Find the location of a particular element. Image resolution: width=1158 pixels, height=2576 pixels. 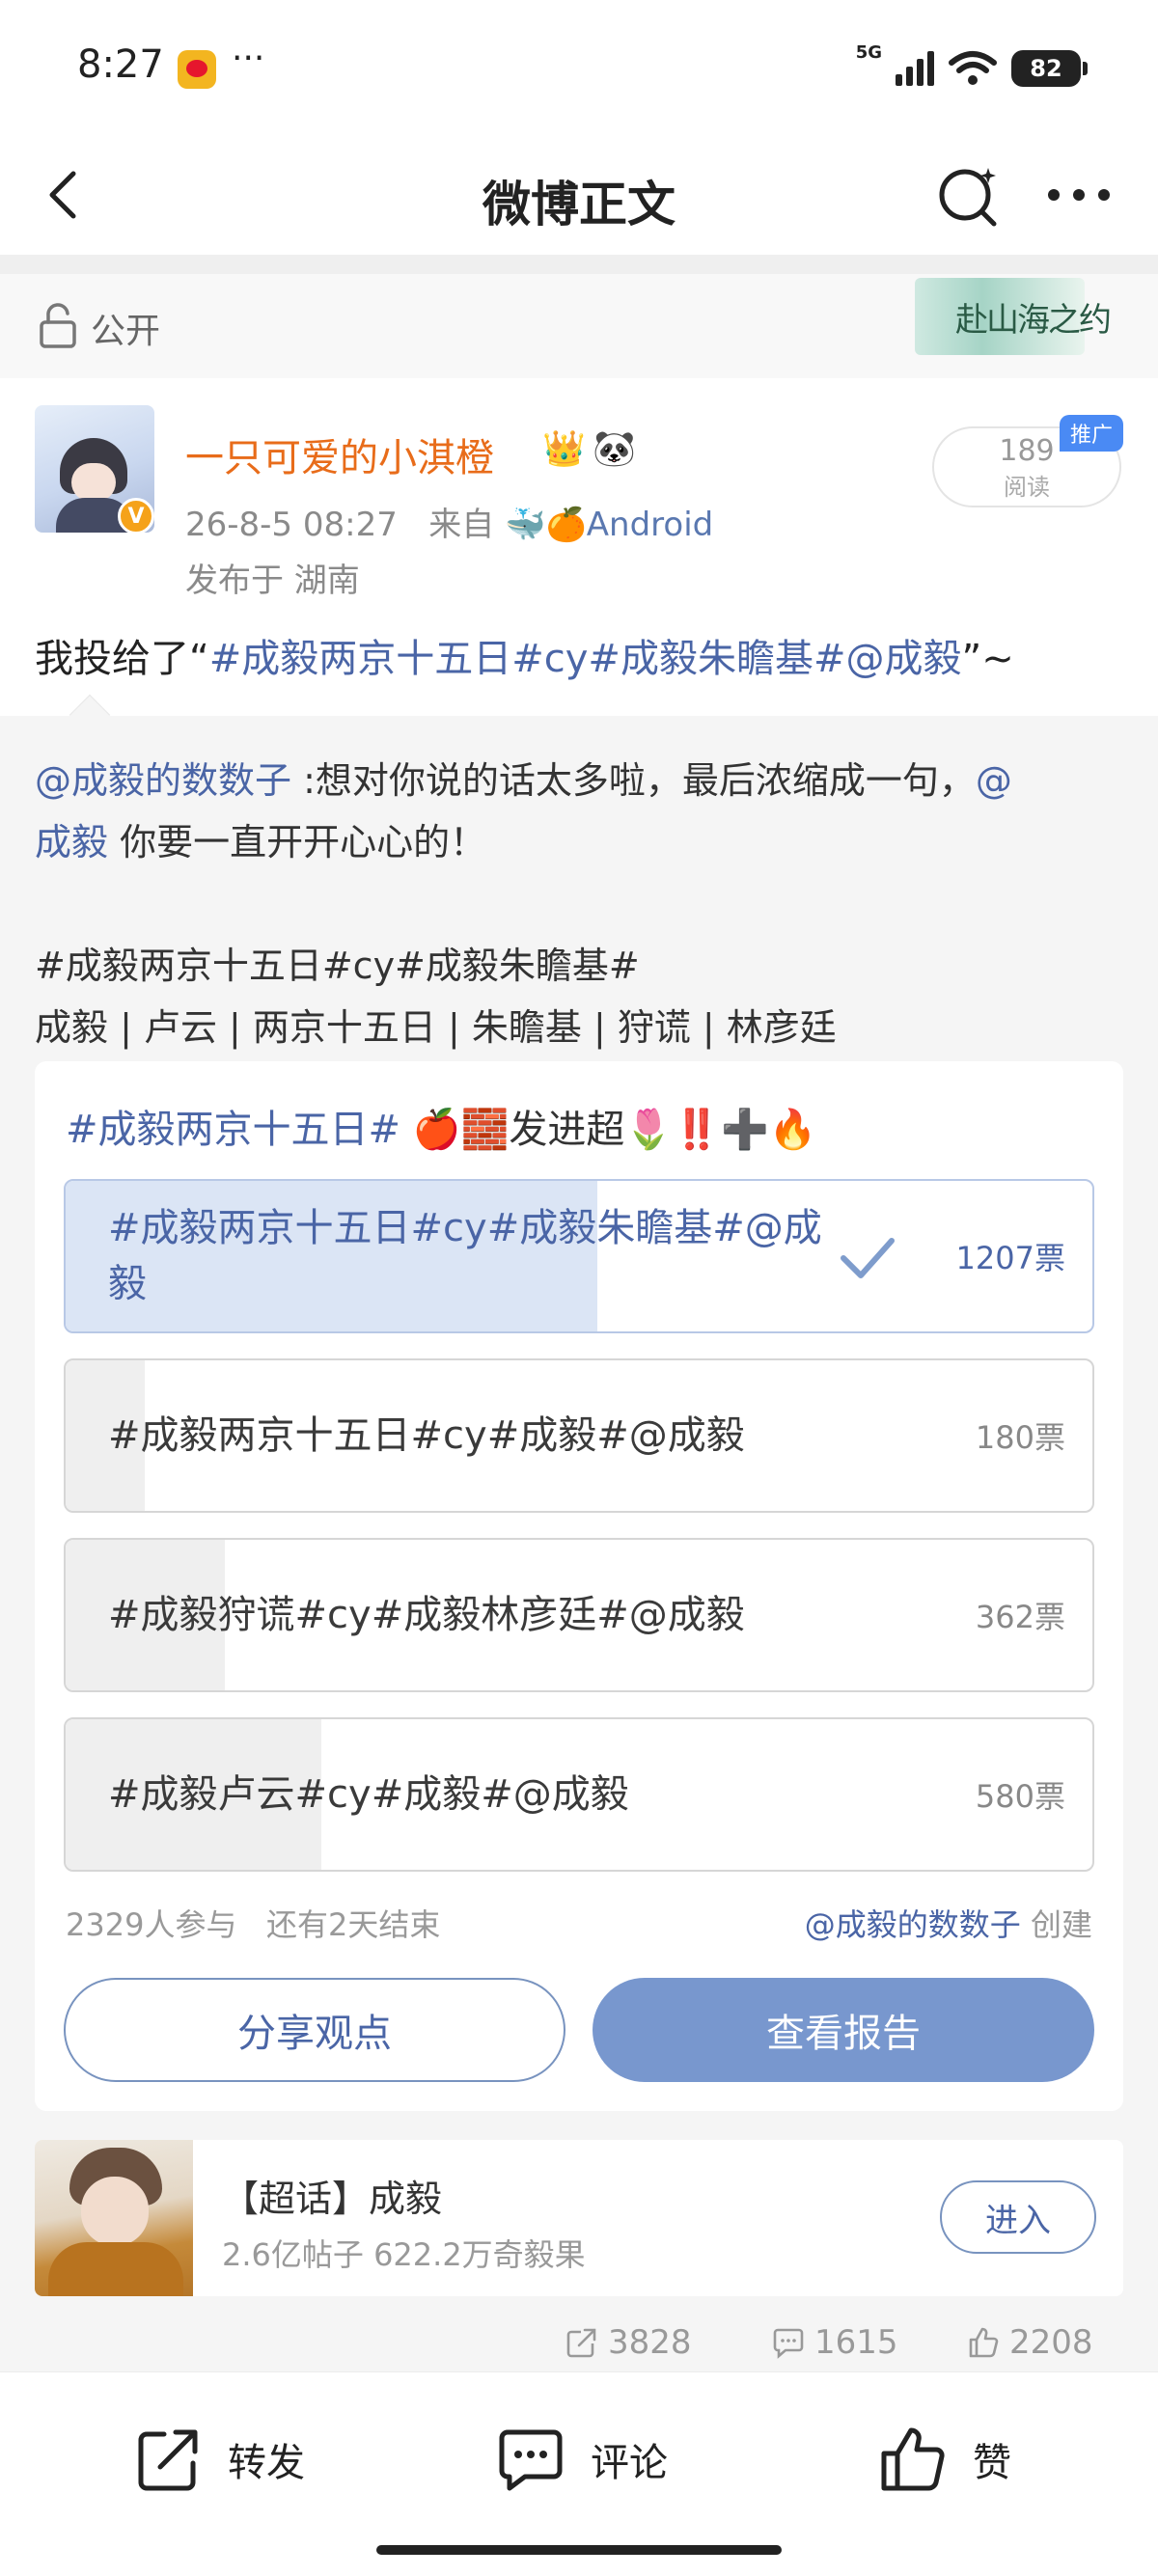

like-label: 赞 is located at coordinates (992, 2463).